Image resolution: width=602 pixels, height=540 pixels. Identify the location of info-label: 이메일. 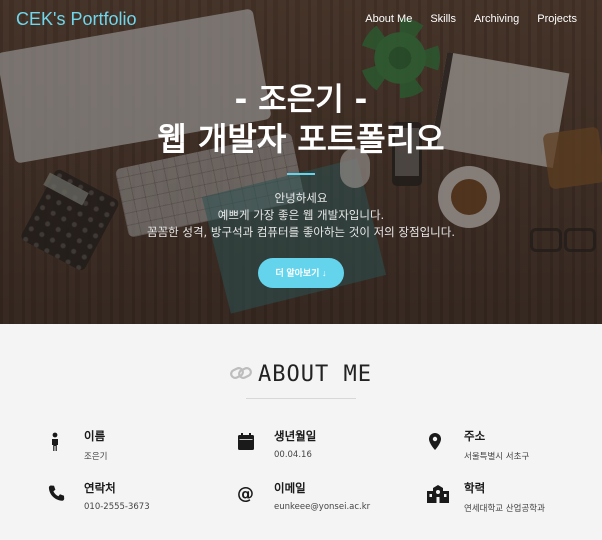
(290, 488).